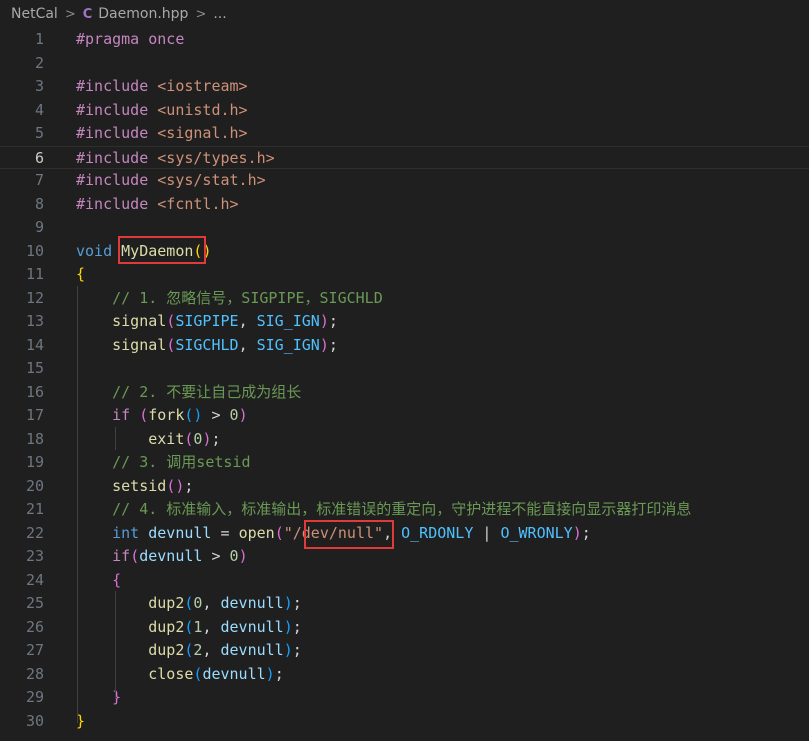 Image resolution: width=809 pixels, height=741 pixels. What do you see at coordinates (404, 205) in the screenshot?
I see `code-line: 8 #include <fcntl.h>` at bounding box center [404, 205].